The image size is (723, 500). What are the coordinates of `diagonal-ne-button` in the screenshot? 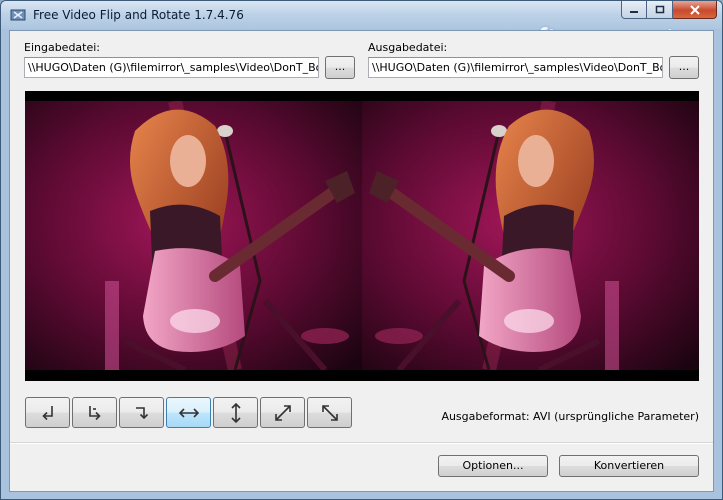 It's located at (282, 412).